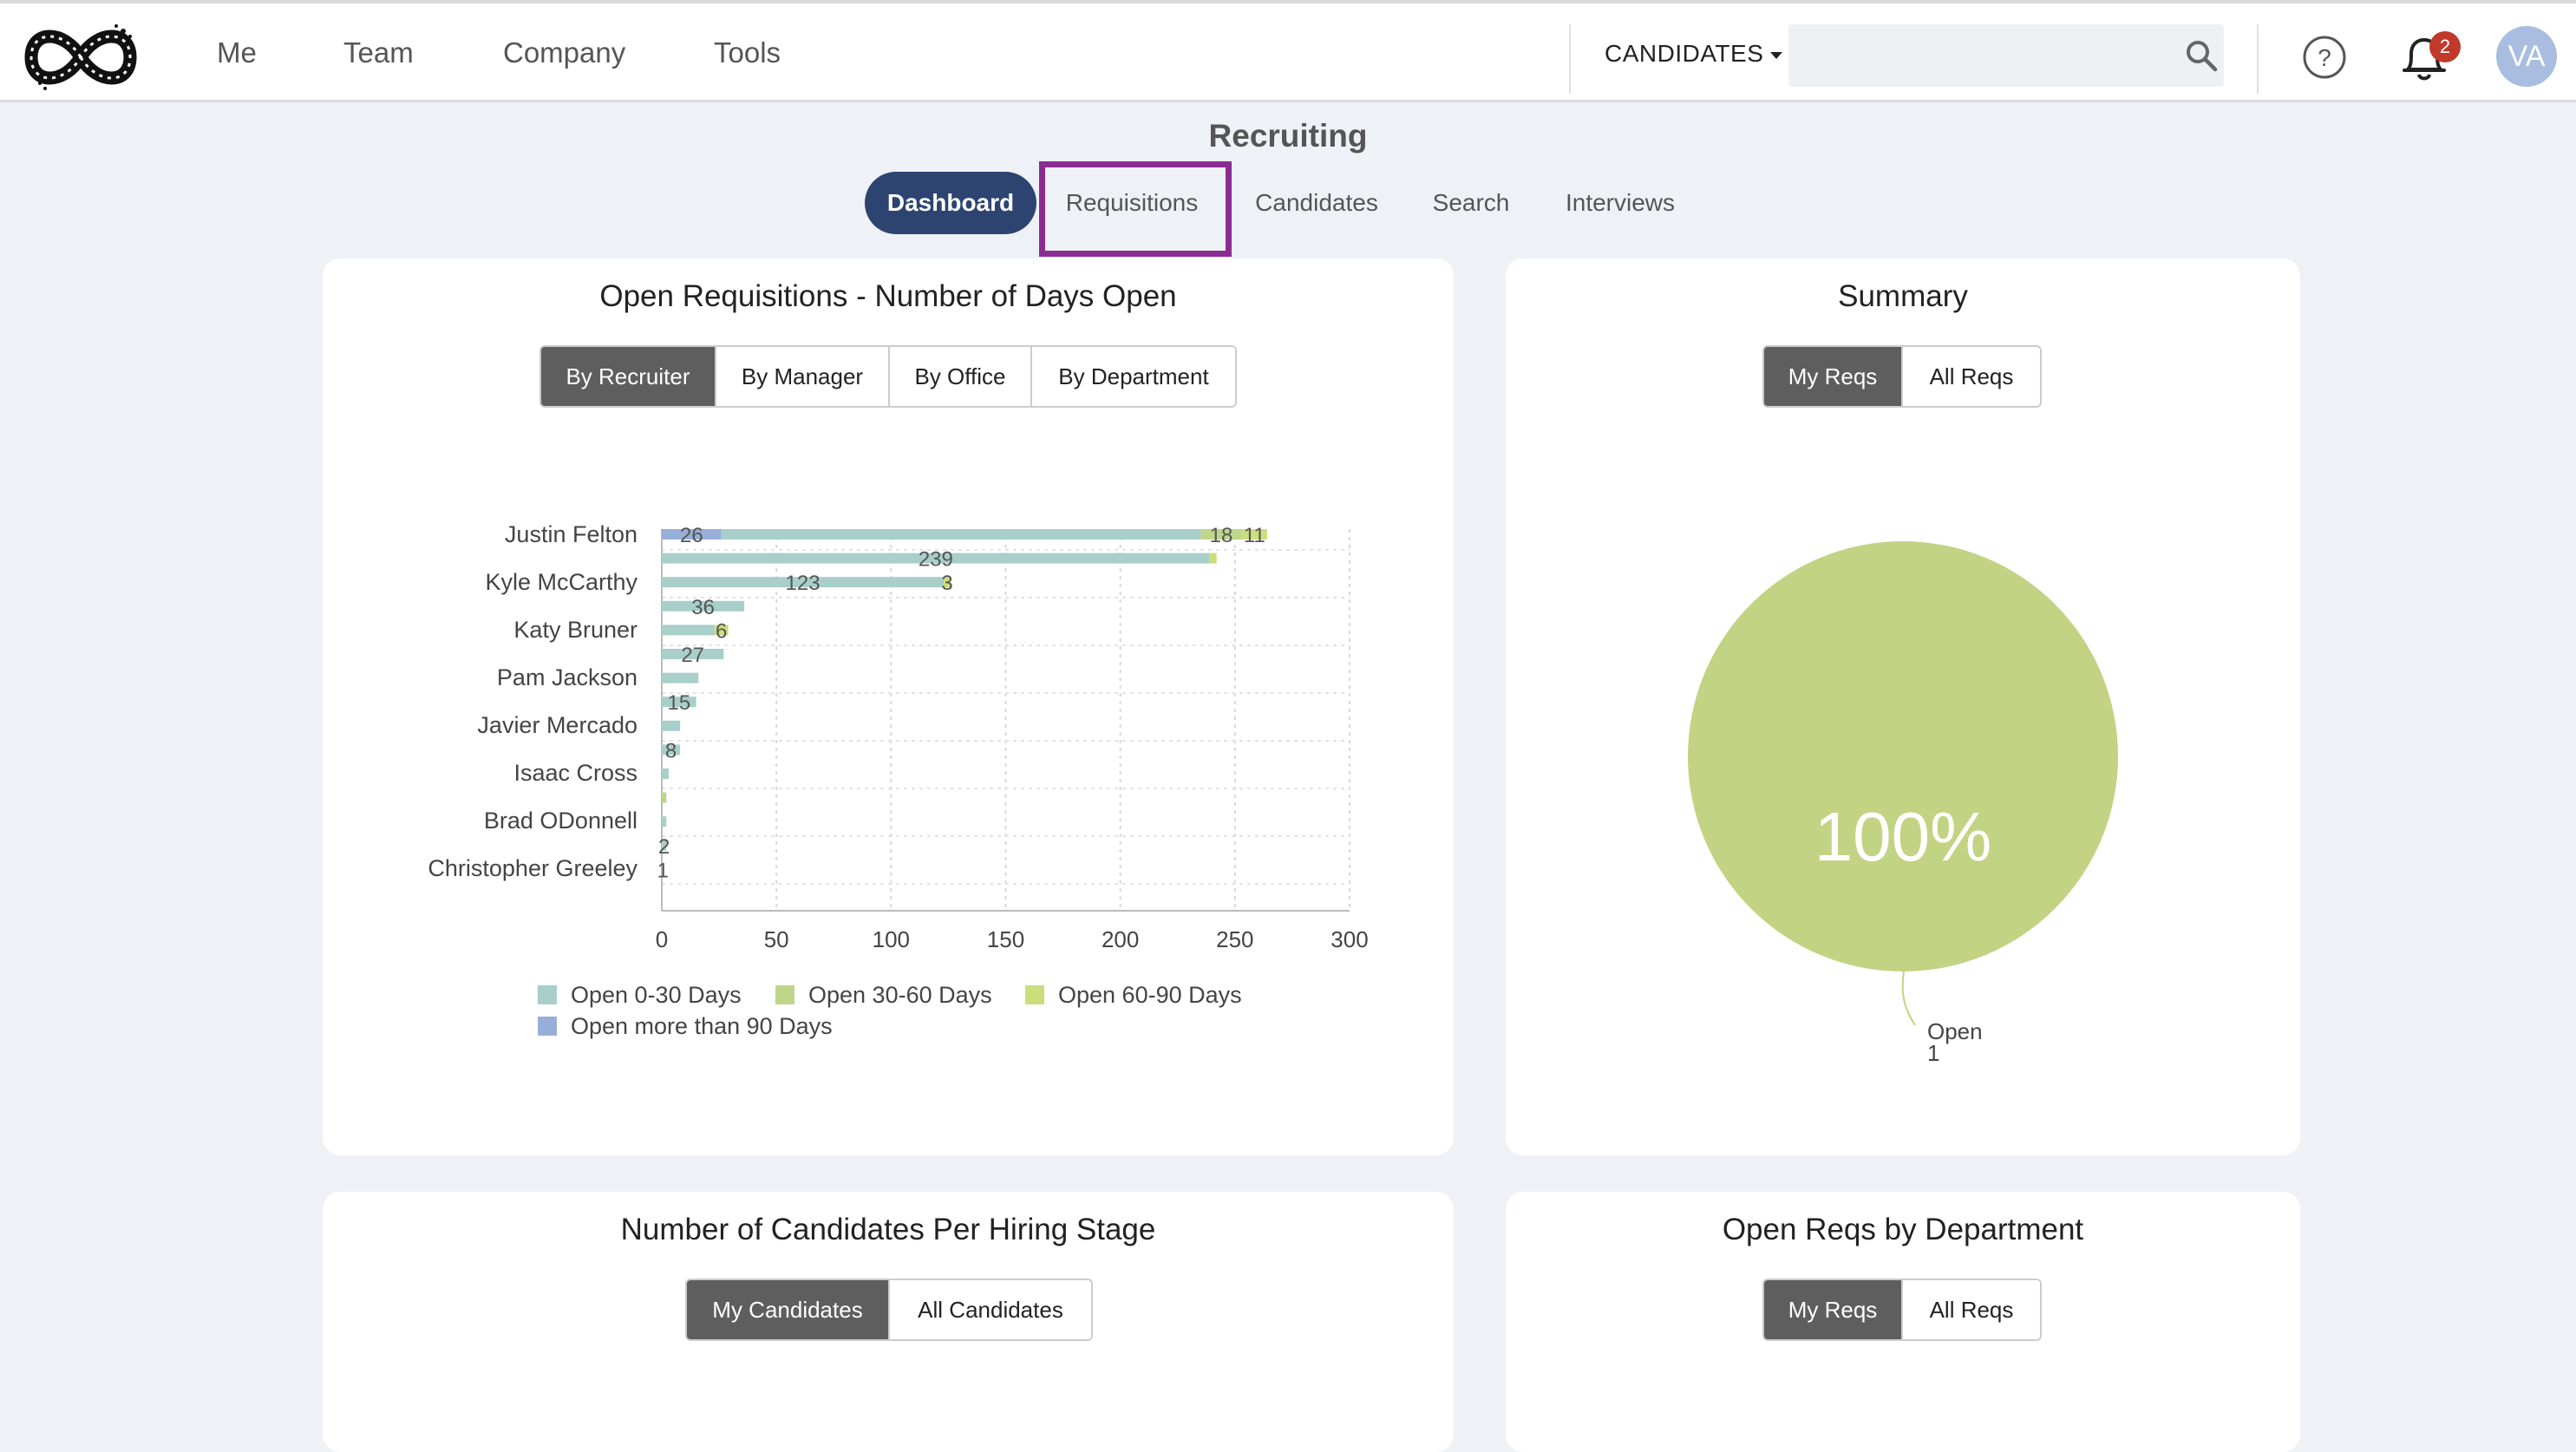 This screenshot has width=2576, height=1452. Describe the element at coordinates (671, 750) in the screenshot. I see `bar-data-label: 8` at that location.